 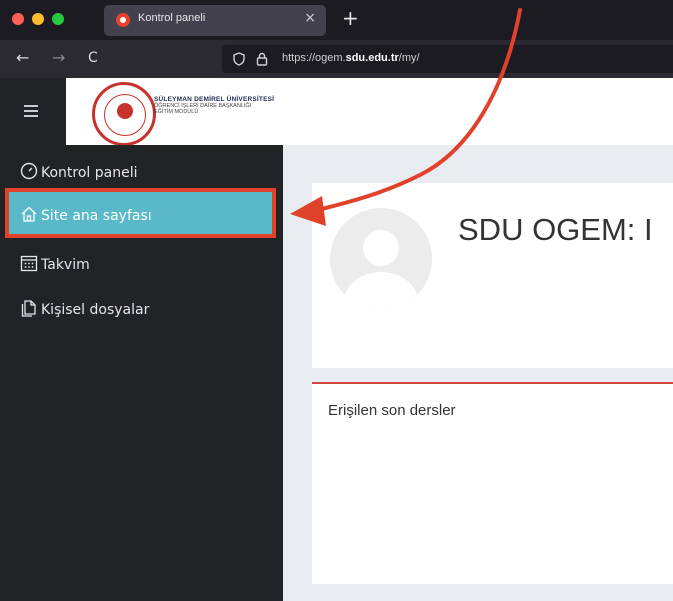 What do you see at coordinates (172, 18) in the screenshot?
I see `tab-title: Kontrol paneli` at bounding box center [172, 18].